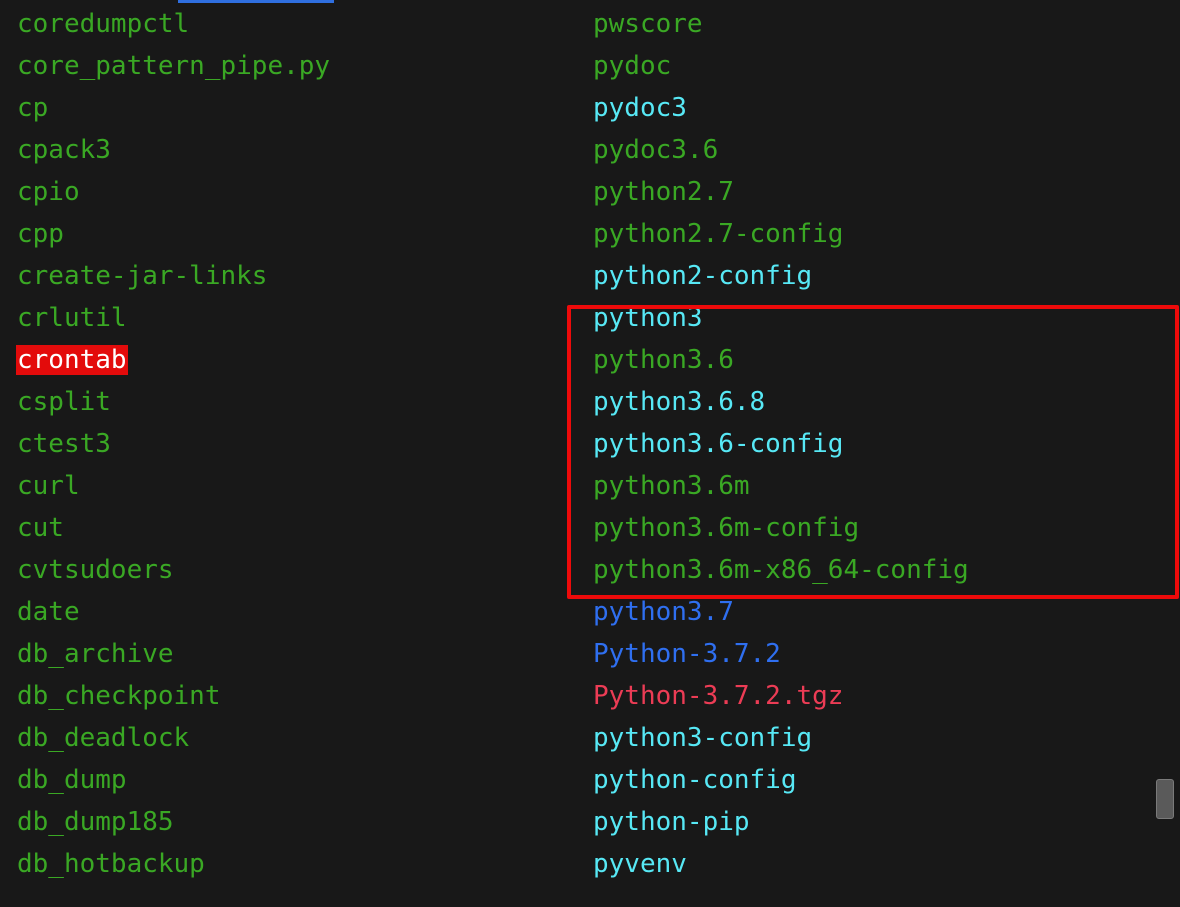 Image resolution: width=1180 pixels, height=907 pixels. What do you see at coordinates (256, 1) in the screenshot?
I see `active-tab-indicator` at bounding box center [256, 1].